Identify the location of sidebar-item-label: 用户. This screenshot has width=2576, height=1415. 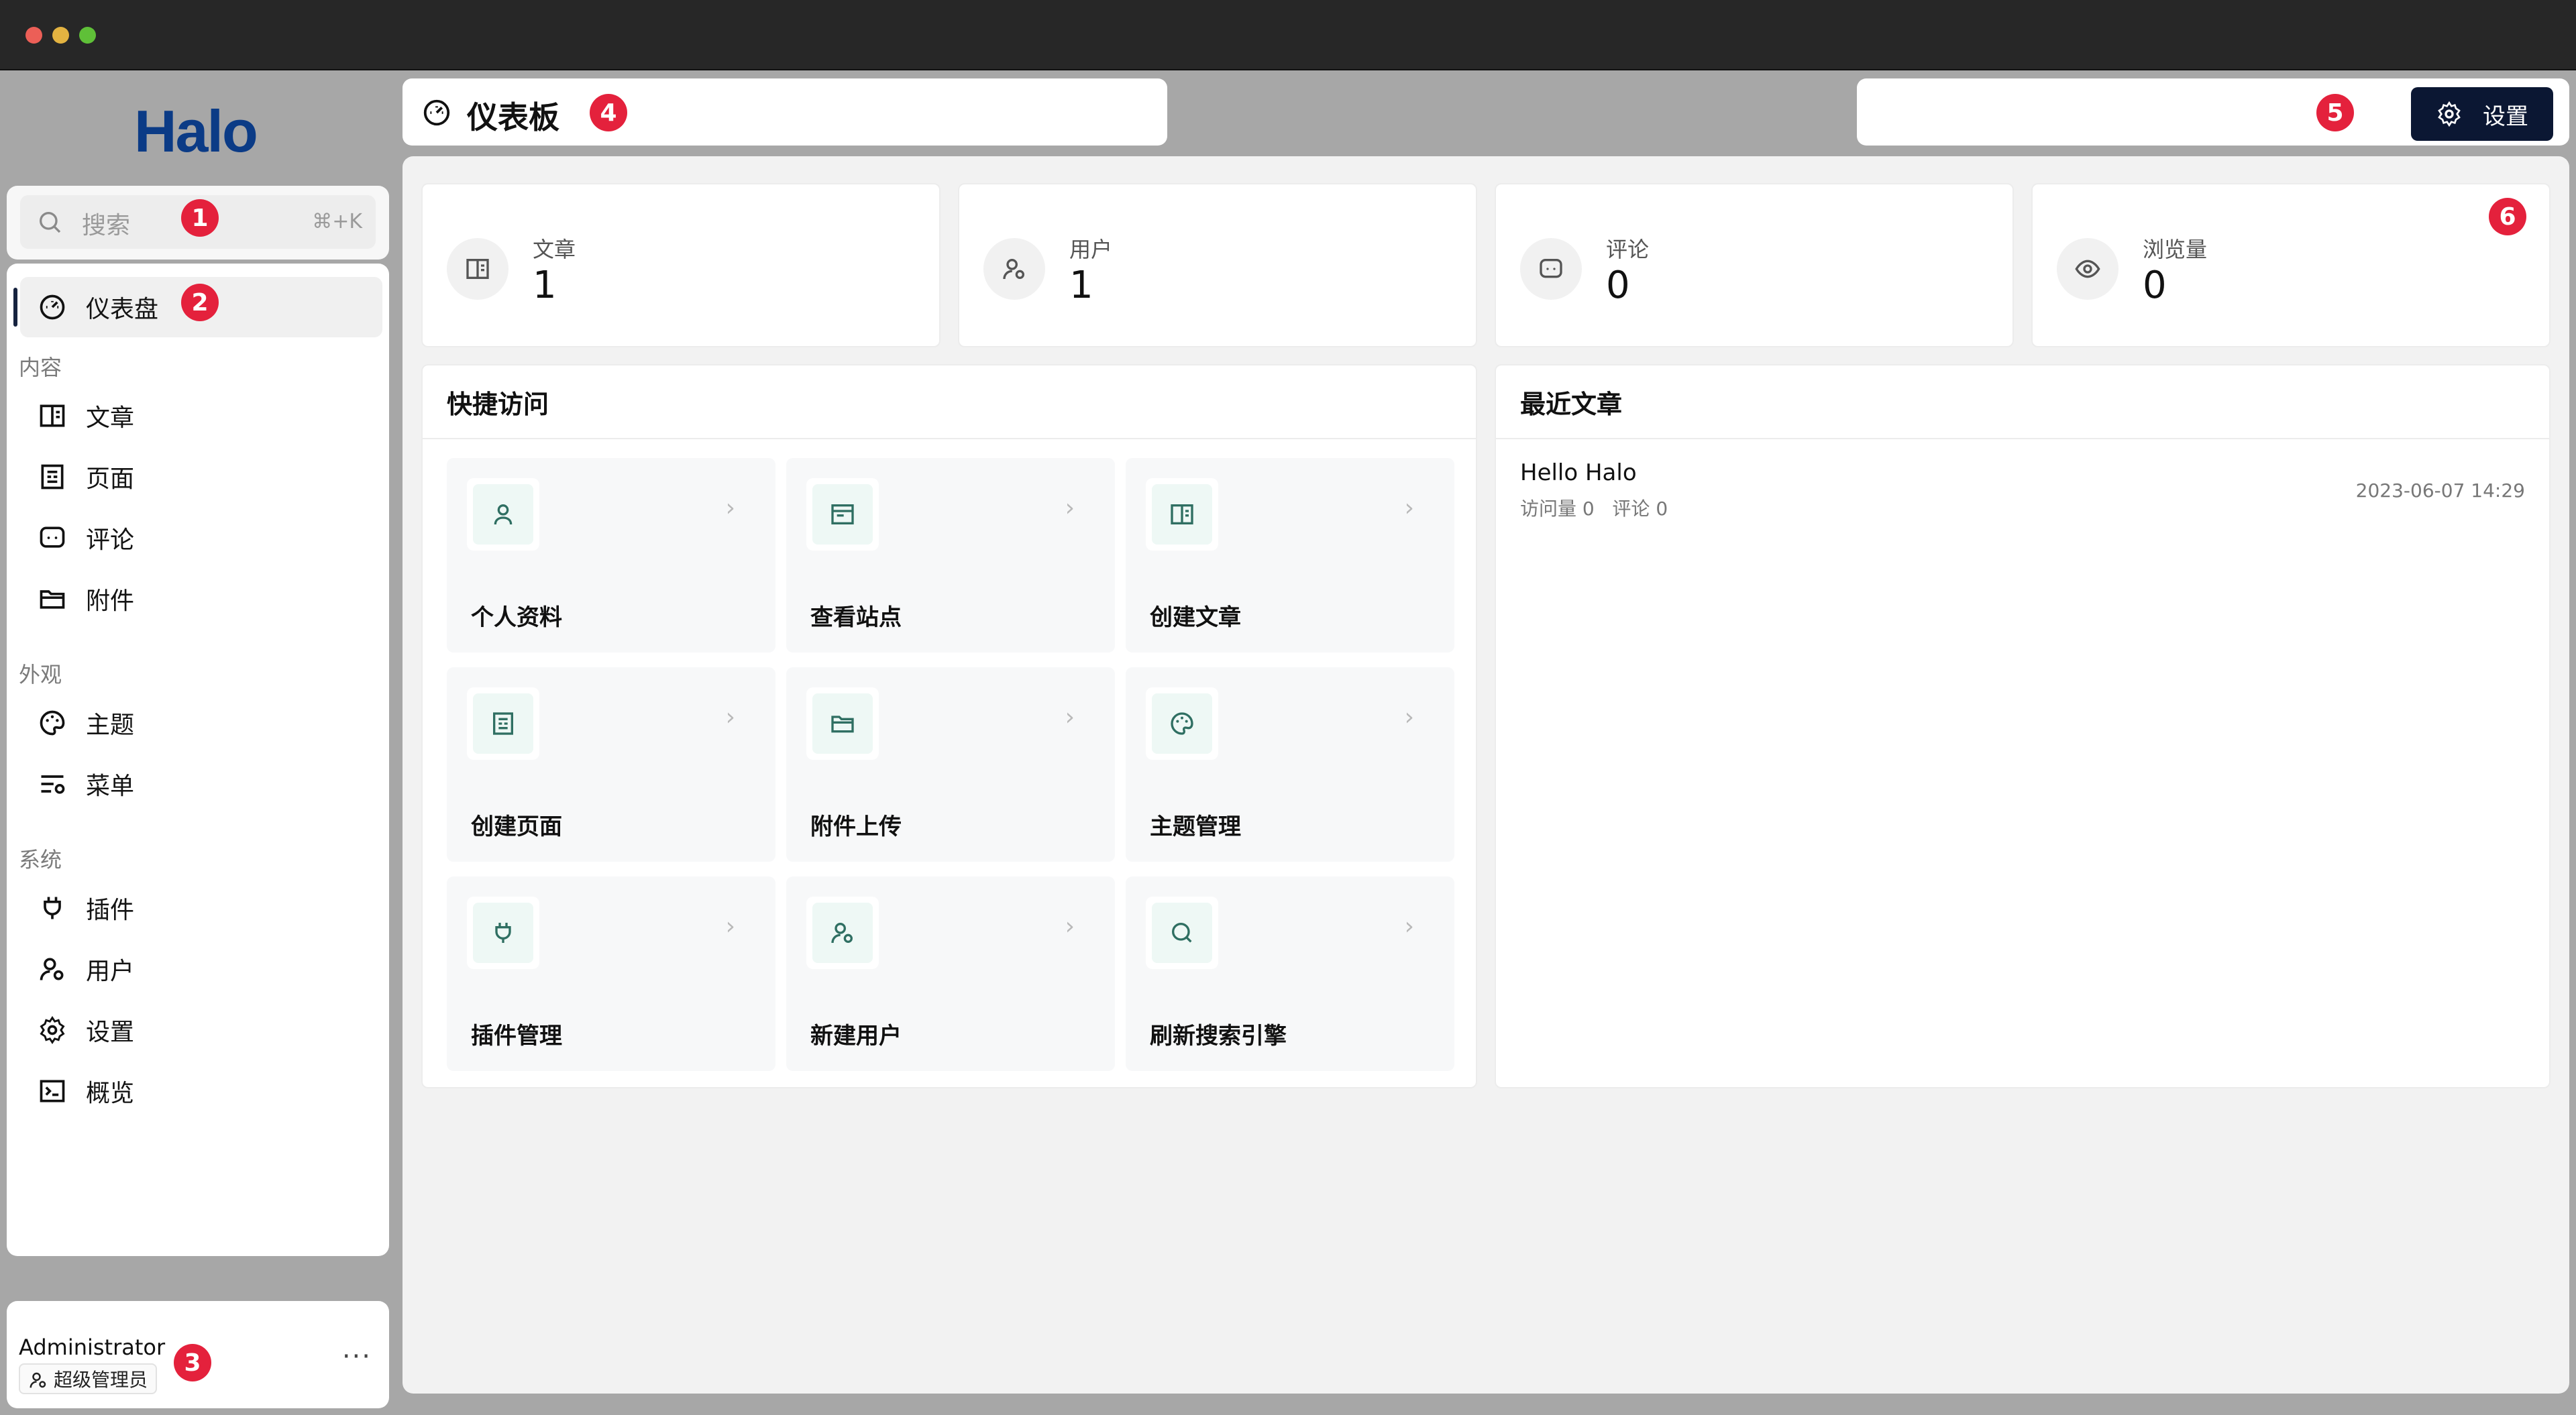
(110, 971).